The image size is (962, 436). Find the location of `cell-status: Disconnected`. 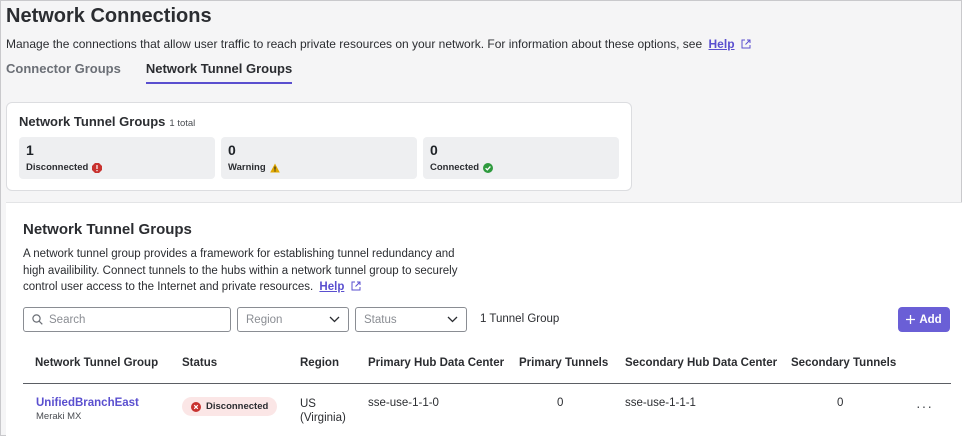

cell-status: Disconnected is located at coordinates (230, 406).